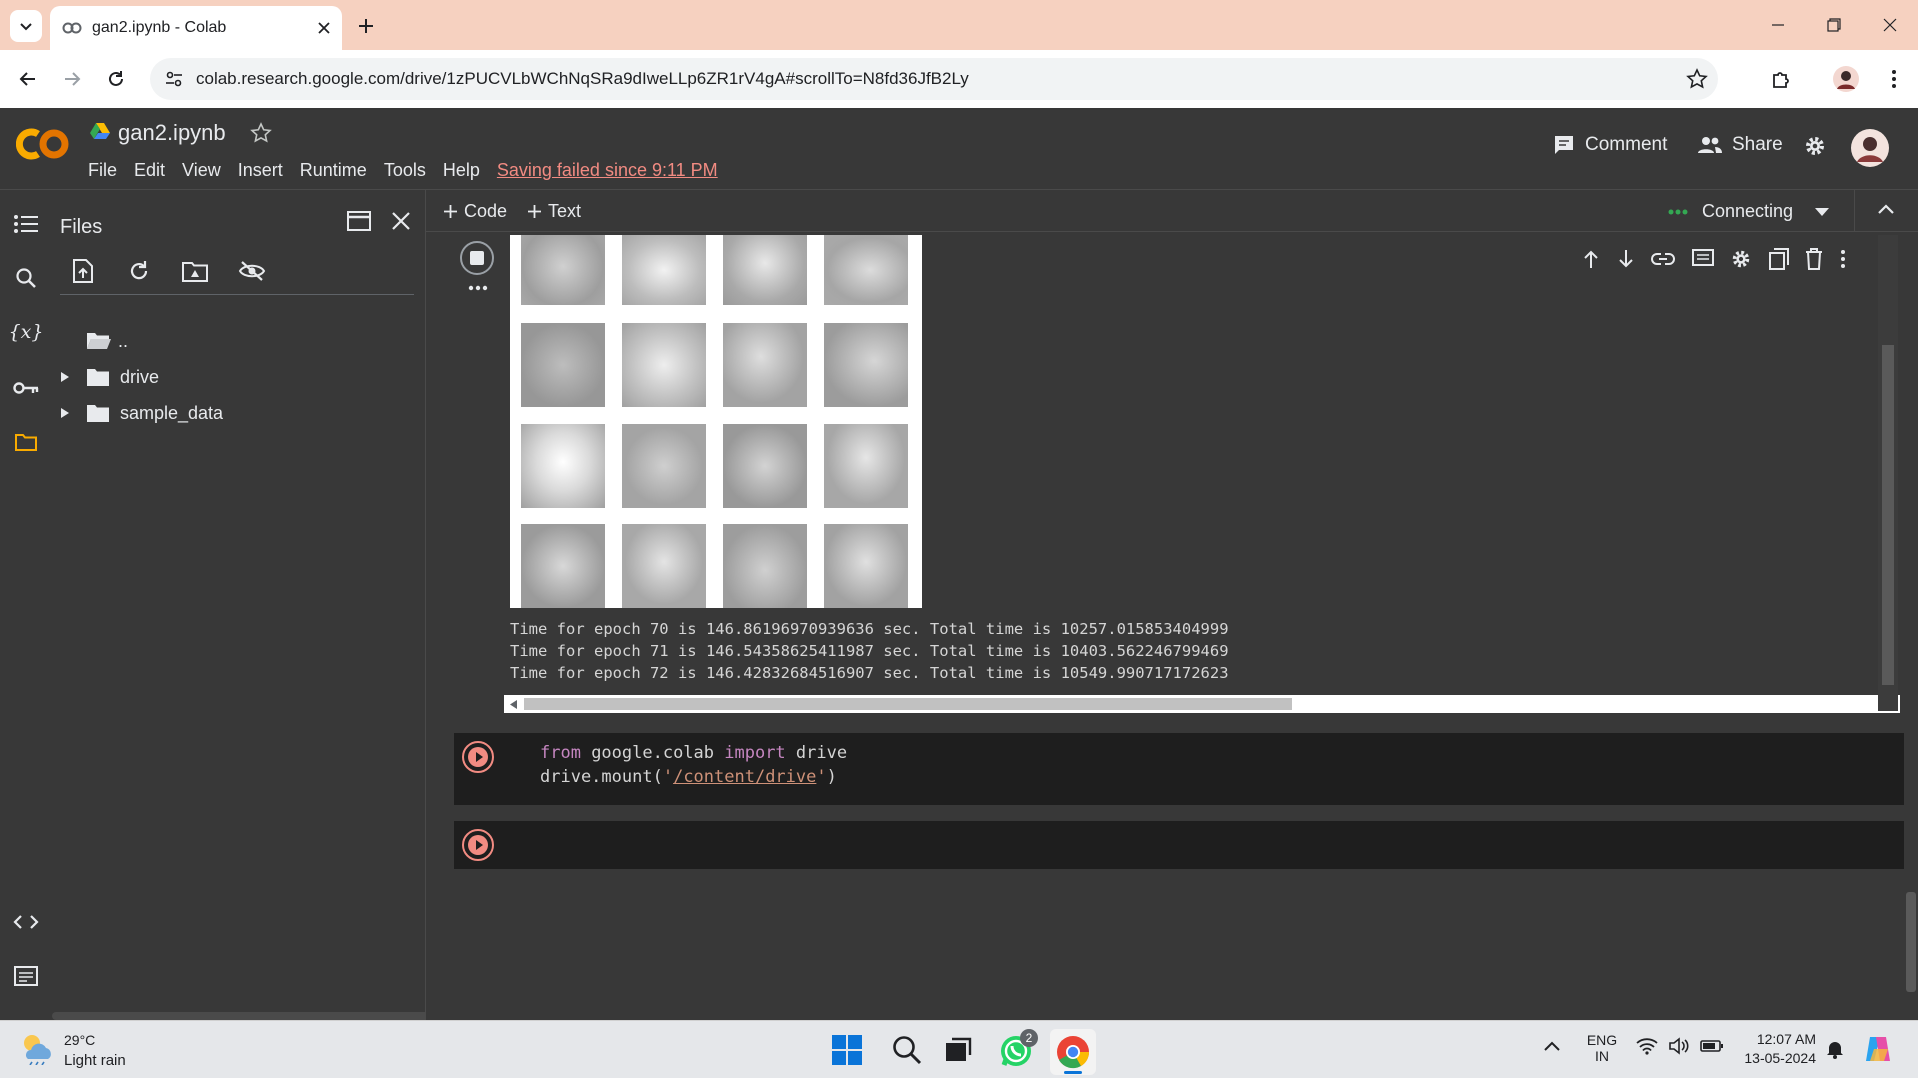  I want to click on files-button, so click(26, 442).